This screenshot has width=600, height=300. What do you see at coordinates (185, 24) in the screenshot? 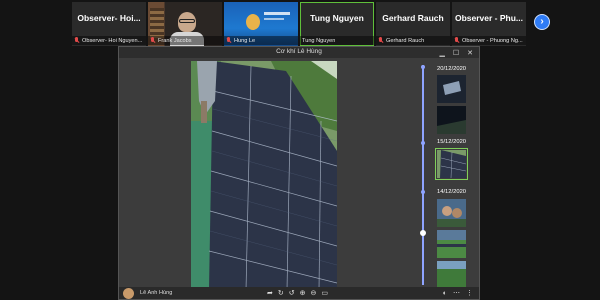
I see `participant-tile: Frank Jacobs` at bounding box center [185, 24].